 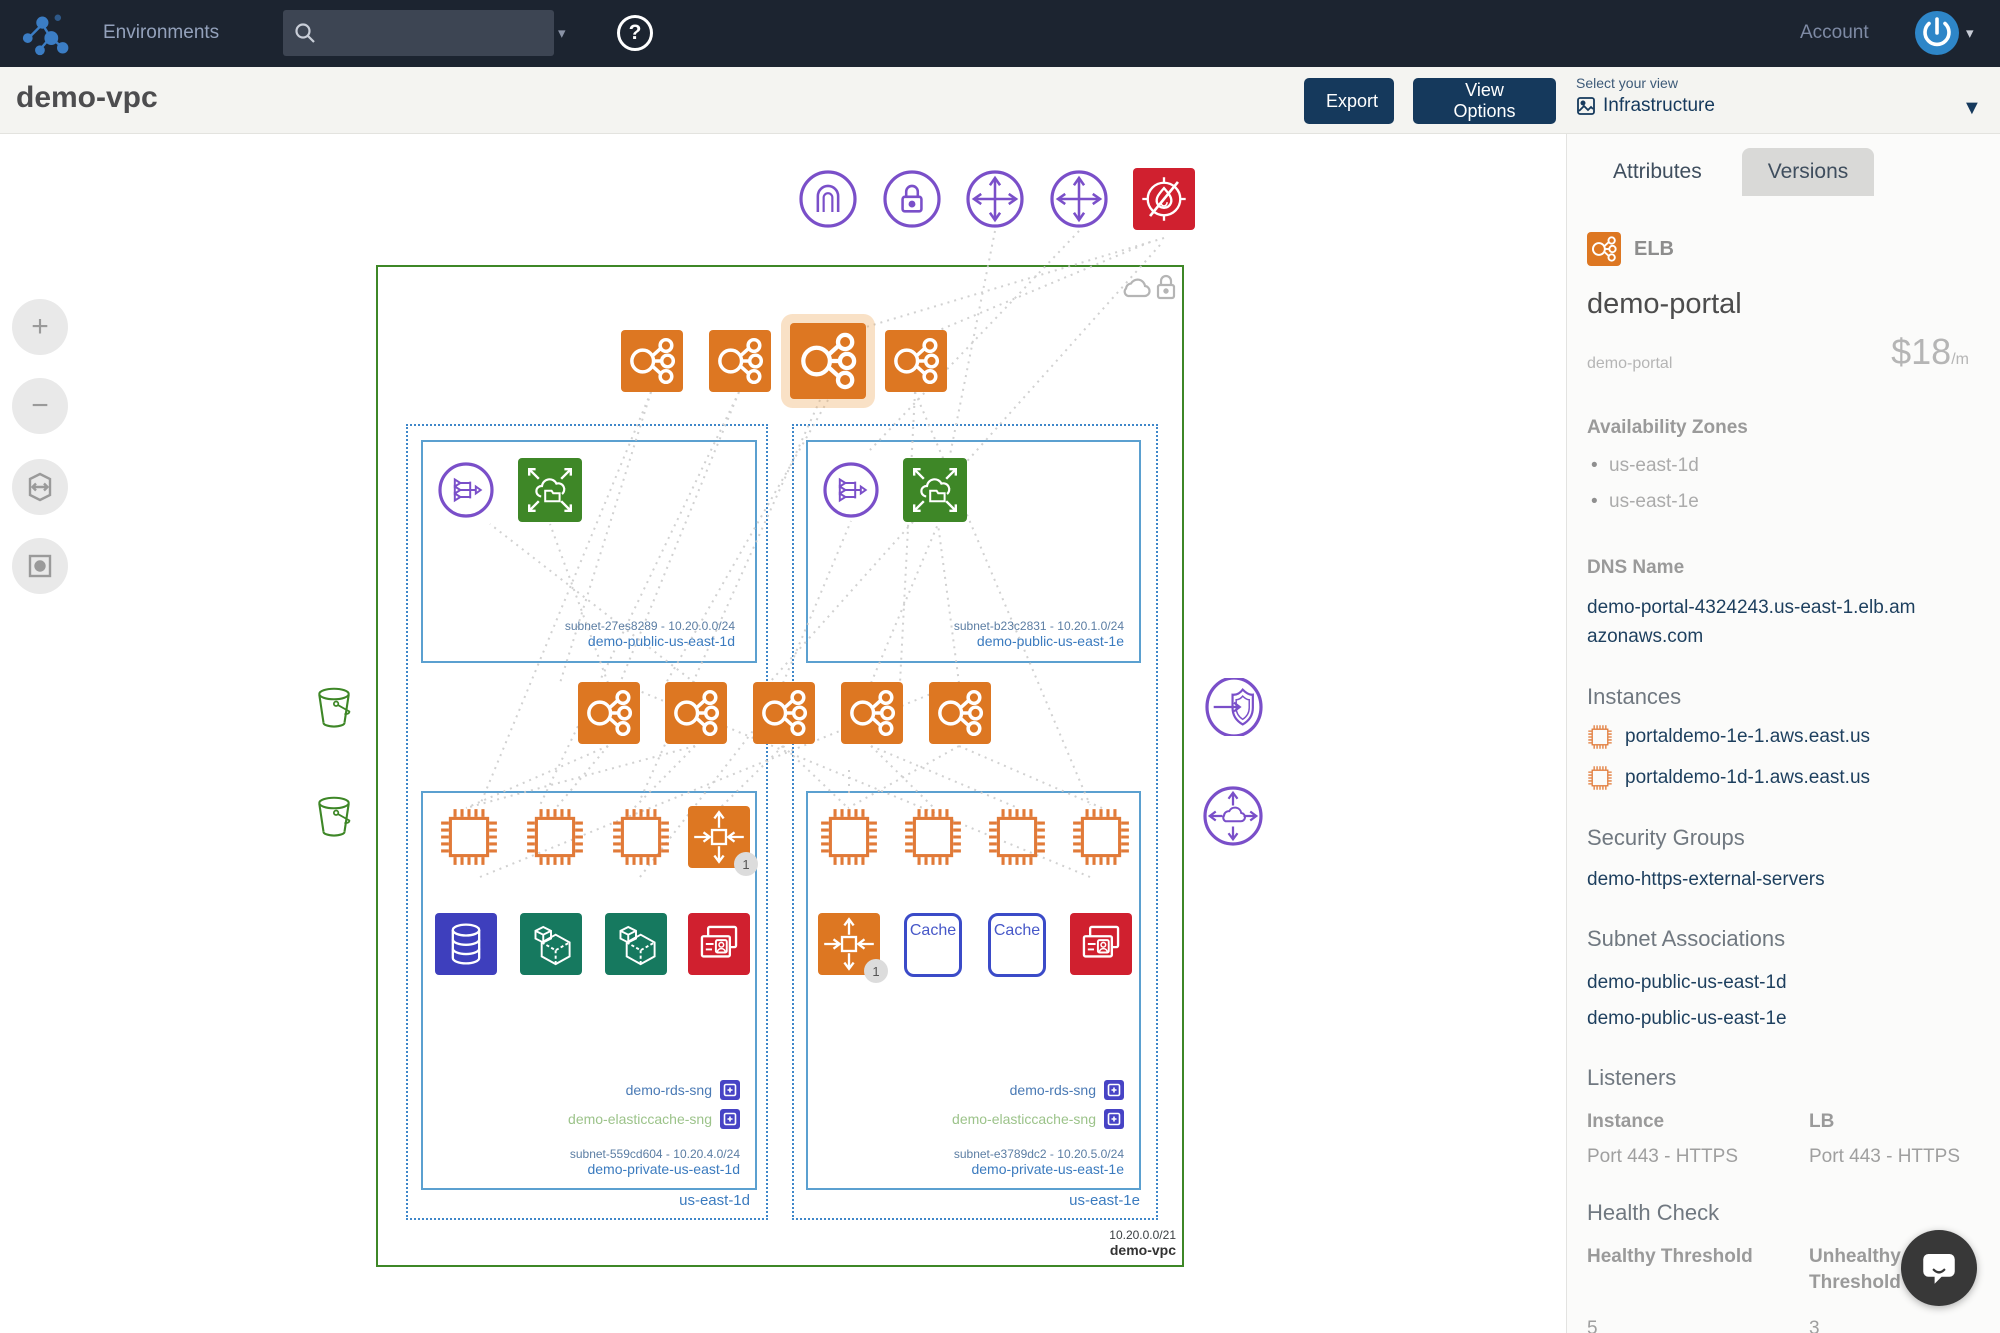 What do you see at coordinates (1786, 1018) in the screenshot?
I see `subnet-association-link: demo-public-us-east-1e` at bounding box center [1786, 1018].